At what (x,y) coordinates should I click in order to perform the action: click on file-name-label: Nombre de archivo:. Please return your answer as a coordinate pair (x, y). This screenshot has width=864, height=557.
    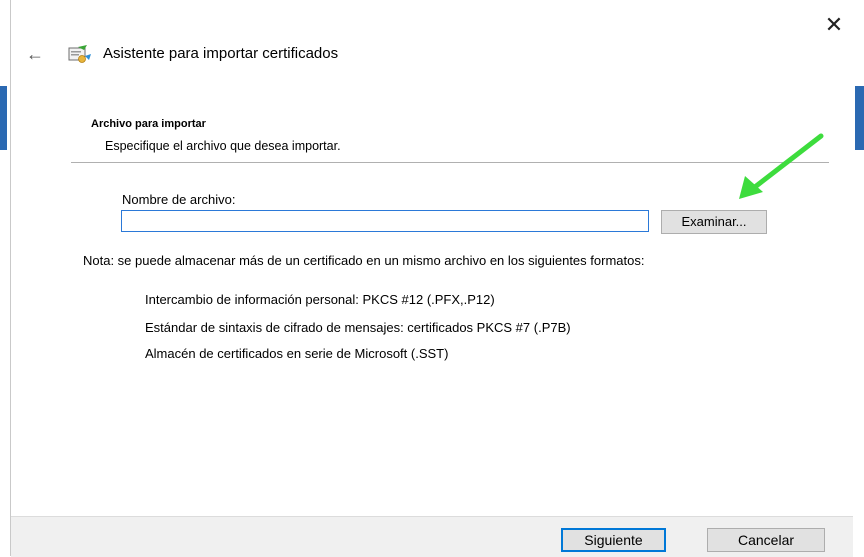
    Looking at the image, I should click on (179, 199).